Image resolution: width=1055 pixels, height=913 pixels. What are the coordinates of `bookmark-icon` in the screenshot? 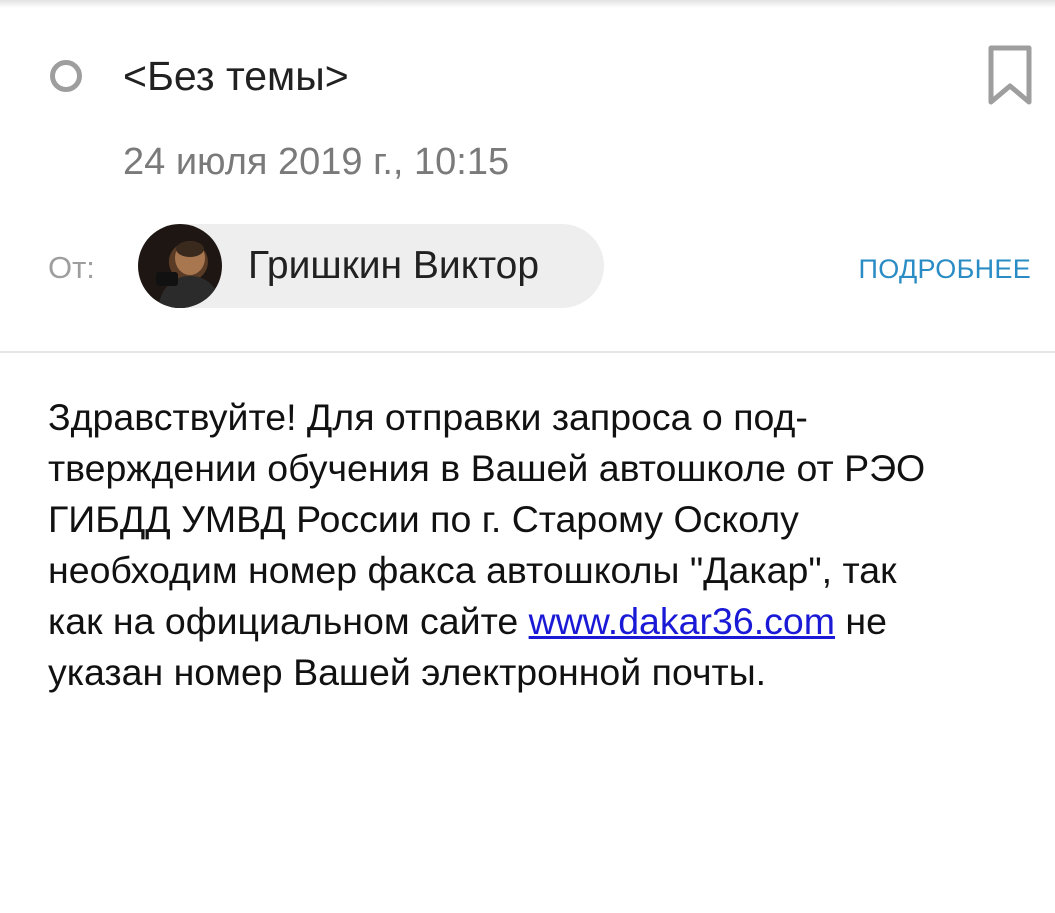 It's located at (1010, 76).